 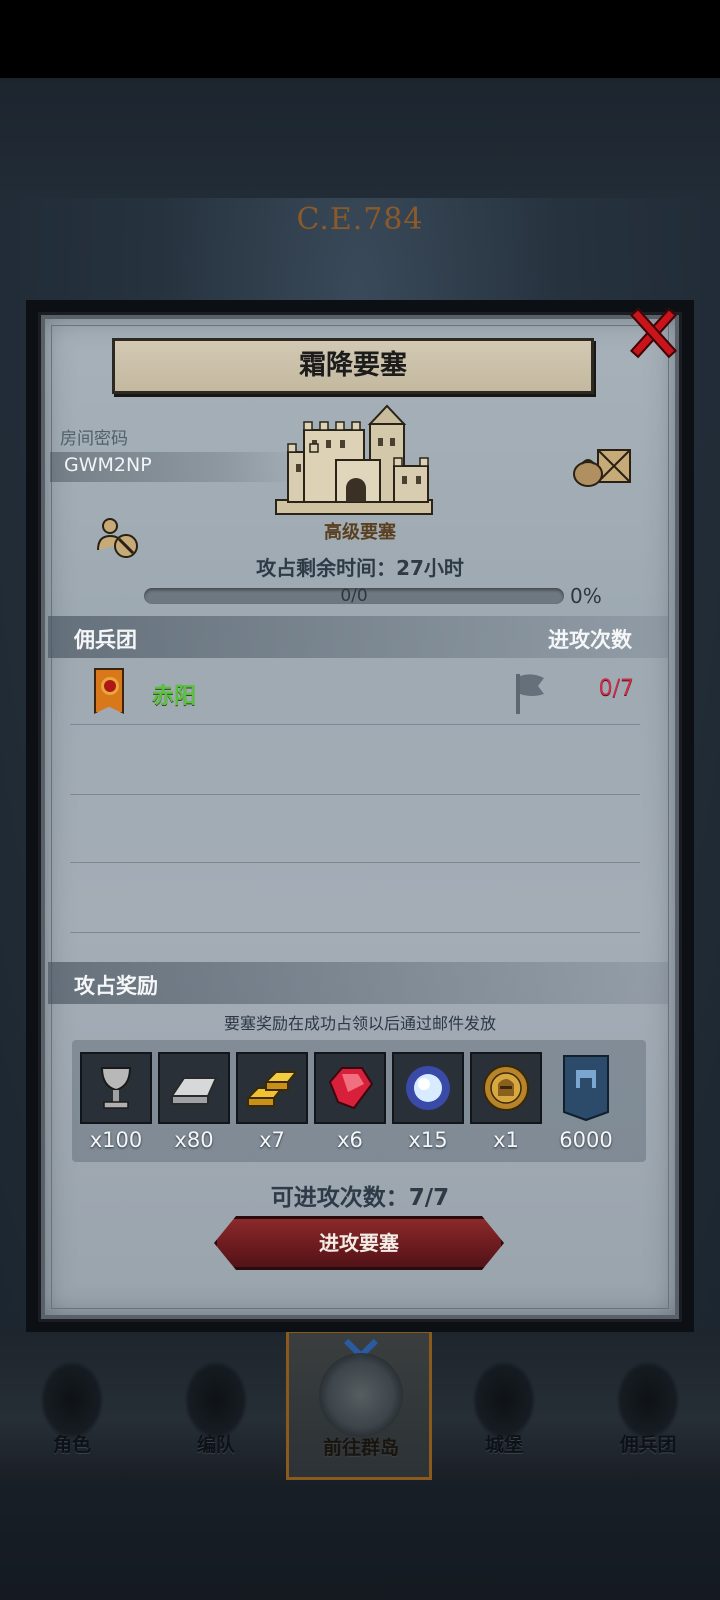 I want to click on reward-item: x6, so click(x=350, y=1106).